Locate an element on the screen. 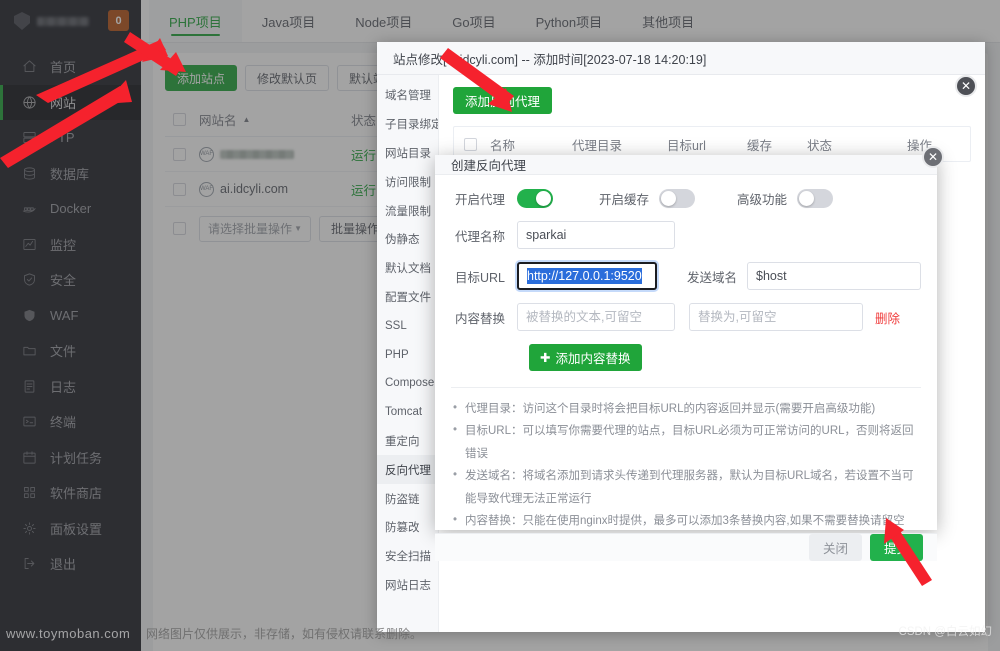 The width and height of the screenshot is (1000, 651). menu-item-php: PHP is located at coordinates (407, 354).